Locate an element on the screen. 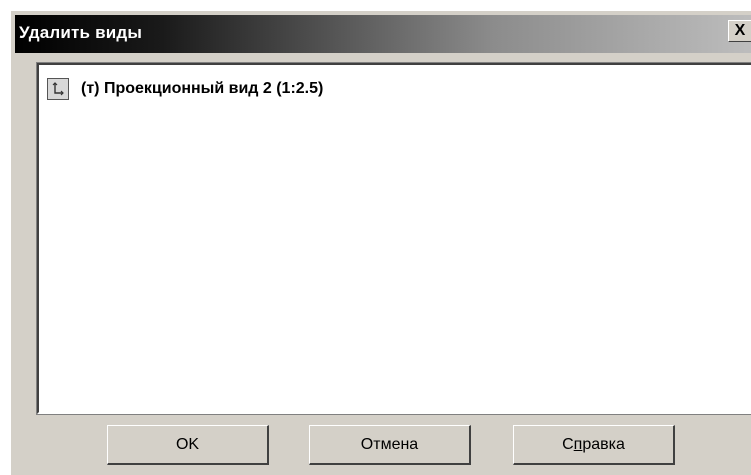 The image size is (751, 475). list-item: (т) Проекционный вид 2 (1:2.5) is located at coordinates (185, 89).